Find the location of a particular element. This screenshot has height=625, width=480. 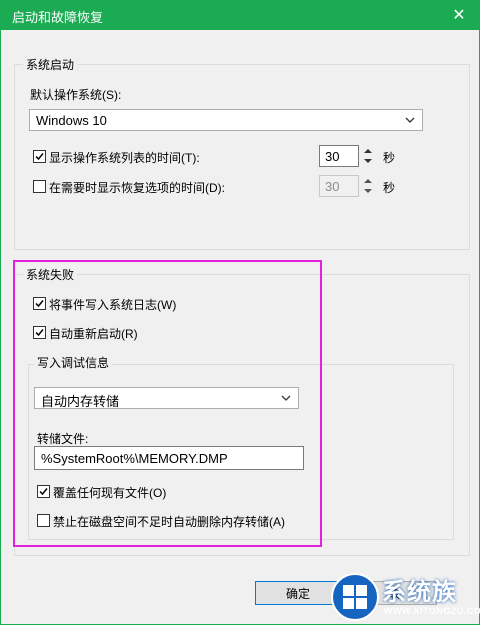

system-startup-group-label: 系统启动 is located at coordinates (50, 64).